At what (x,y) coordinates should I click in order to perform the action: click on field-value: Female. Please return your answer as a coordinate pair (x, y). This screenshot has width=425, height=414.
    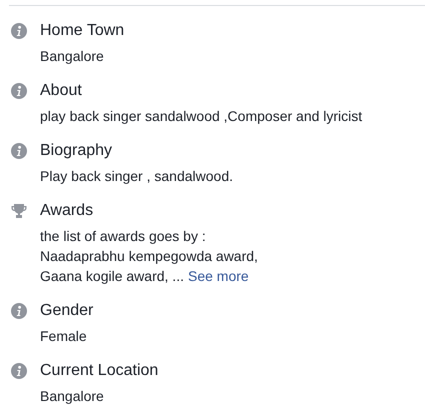
    Looking at the image, I should click on (64, 336).